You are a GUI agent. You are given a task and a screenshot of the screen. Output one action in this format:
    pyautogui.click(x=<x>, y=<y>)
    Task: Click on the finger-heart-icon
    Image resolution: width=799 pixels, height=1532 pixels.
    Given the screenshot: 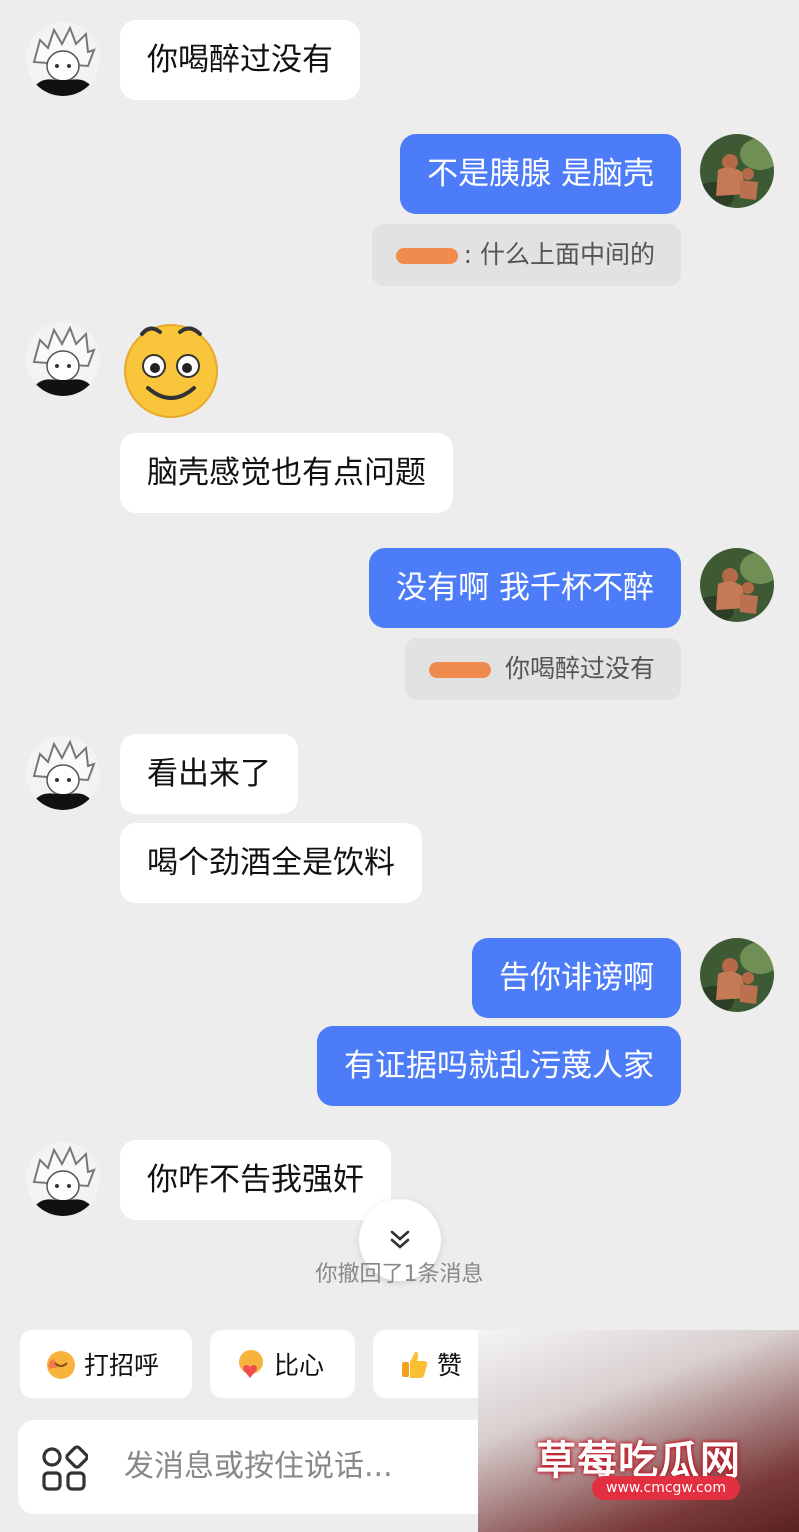 What is the action you would take?
    pyautogui.click(x=251, y=1364)
    